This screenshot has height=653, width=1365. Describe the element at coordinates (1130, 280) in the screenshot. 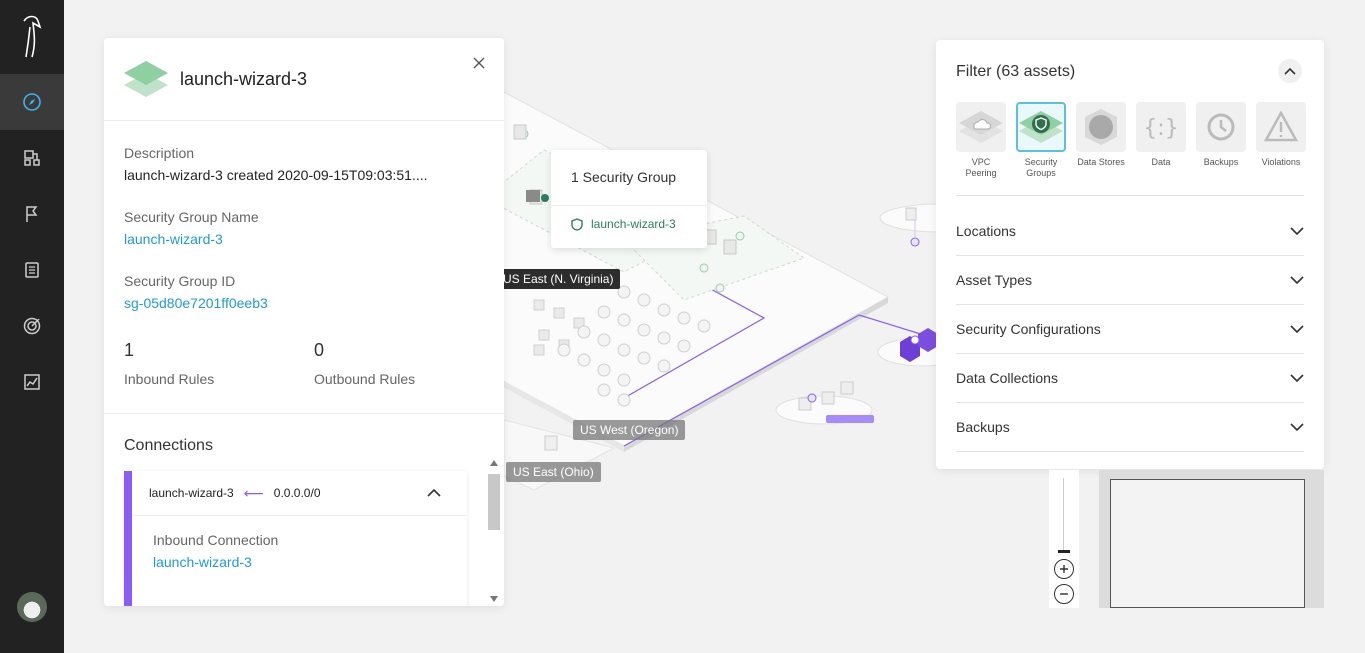

I see `filter-section-asset-types: Asset Types` at that location.